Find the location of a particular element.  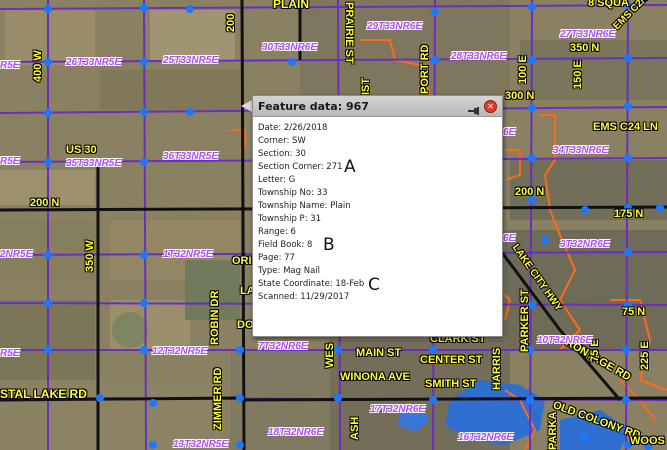

road-label-200n-right: 200 N is located at coordinates (530, 192).